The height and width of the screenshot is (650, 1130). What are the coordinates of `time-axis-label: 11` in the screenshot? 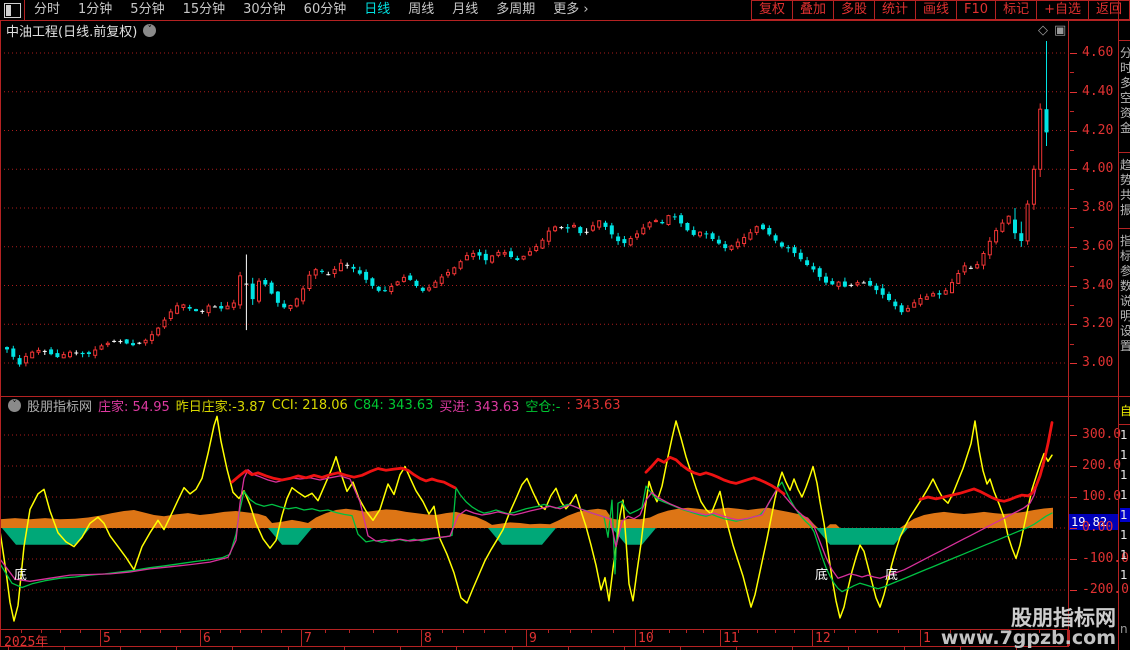 It's located at (731, 638).